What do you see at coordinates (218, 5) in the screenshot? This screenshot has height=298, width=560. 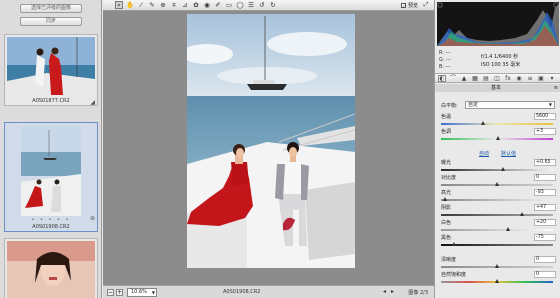 I see `adjustment-brush-tool-icon: ✐` at bounding box center [218, 5].